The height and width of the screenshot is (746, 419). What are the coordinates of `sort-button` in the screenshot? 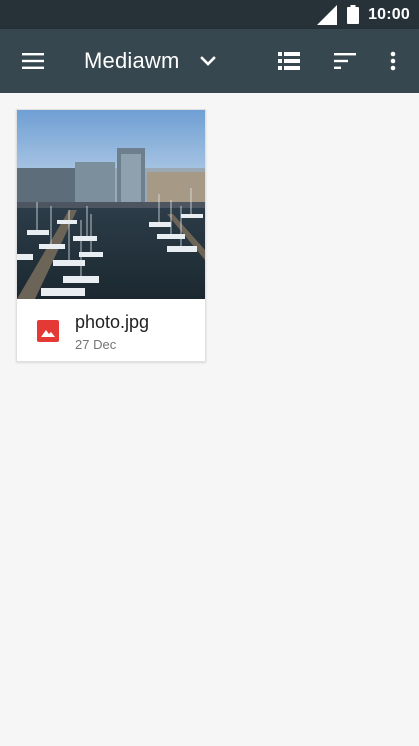 It's located at (345, 61).